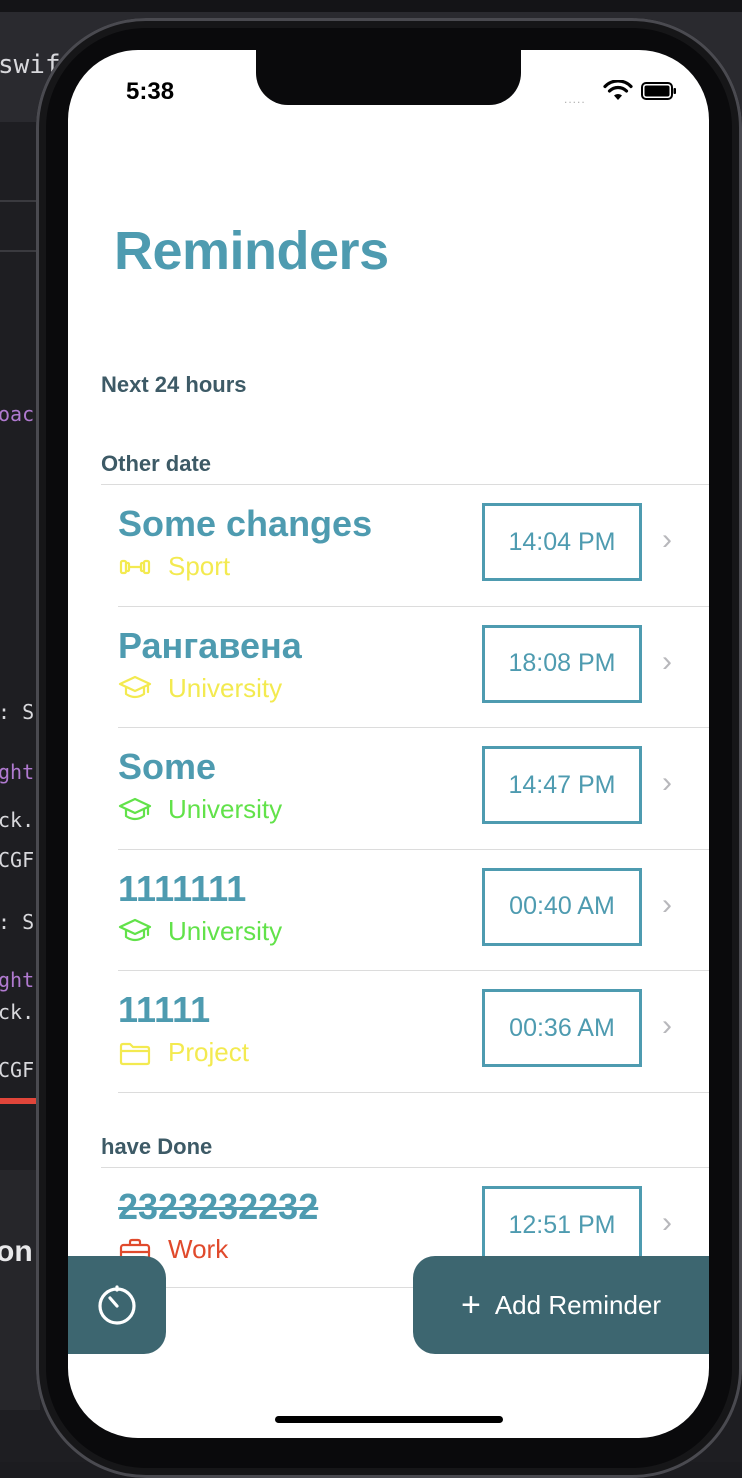  I want to click on reminder-time-button: 12:51 PM, so click(562, 1225).